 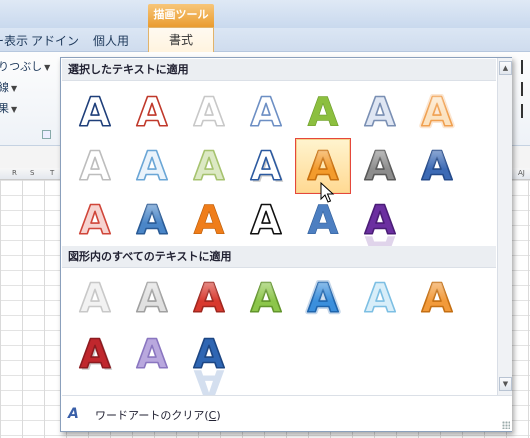 I want to click on wordart-style-11: AAA, so click(x=266, y=166).